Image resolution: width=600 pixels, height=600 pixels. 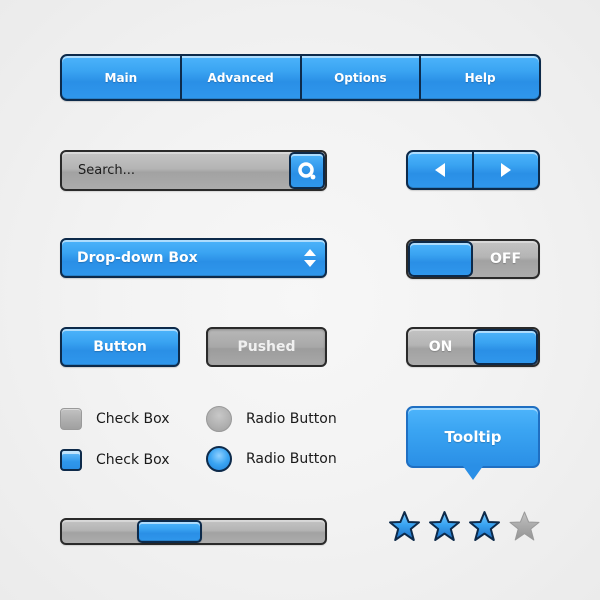 I want to click on tooltip-pointer, so click(x=473, y=473).